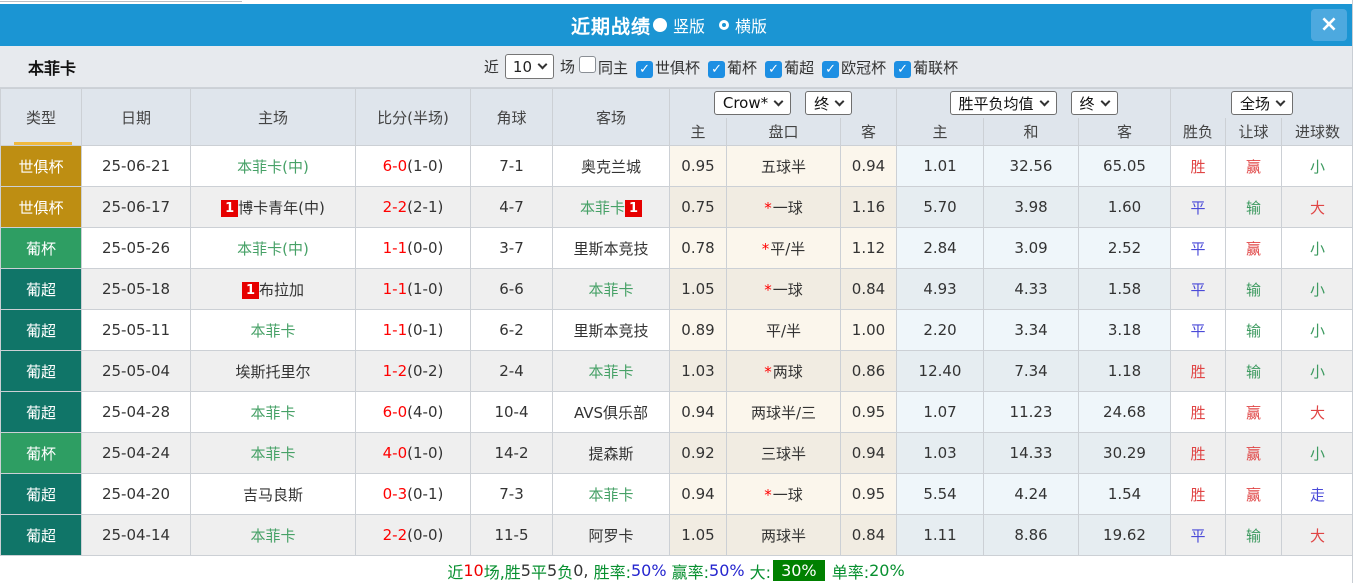  I want to click on match-date: 25-04-28, so click(136, 412).